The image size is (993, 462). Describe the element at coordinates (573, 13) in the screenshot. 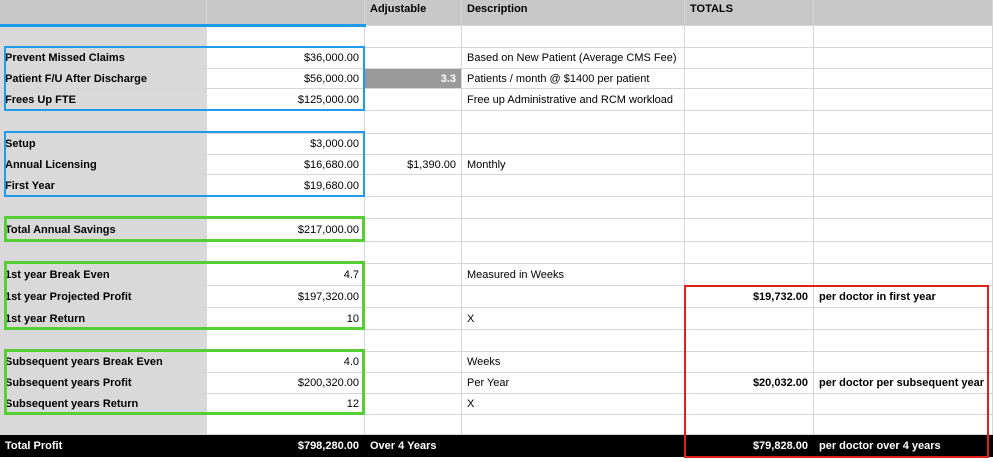

I see `header-description: Description` at that location.